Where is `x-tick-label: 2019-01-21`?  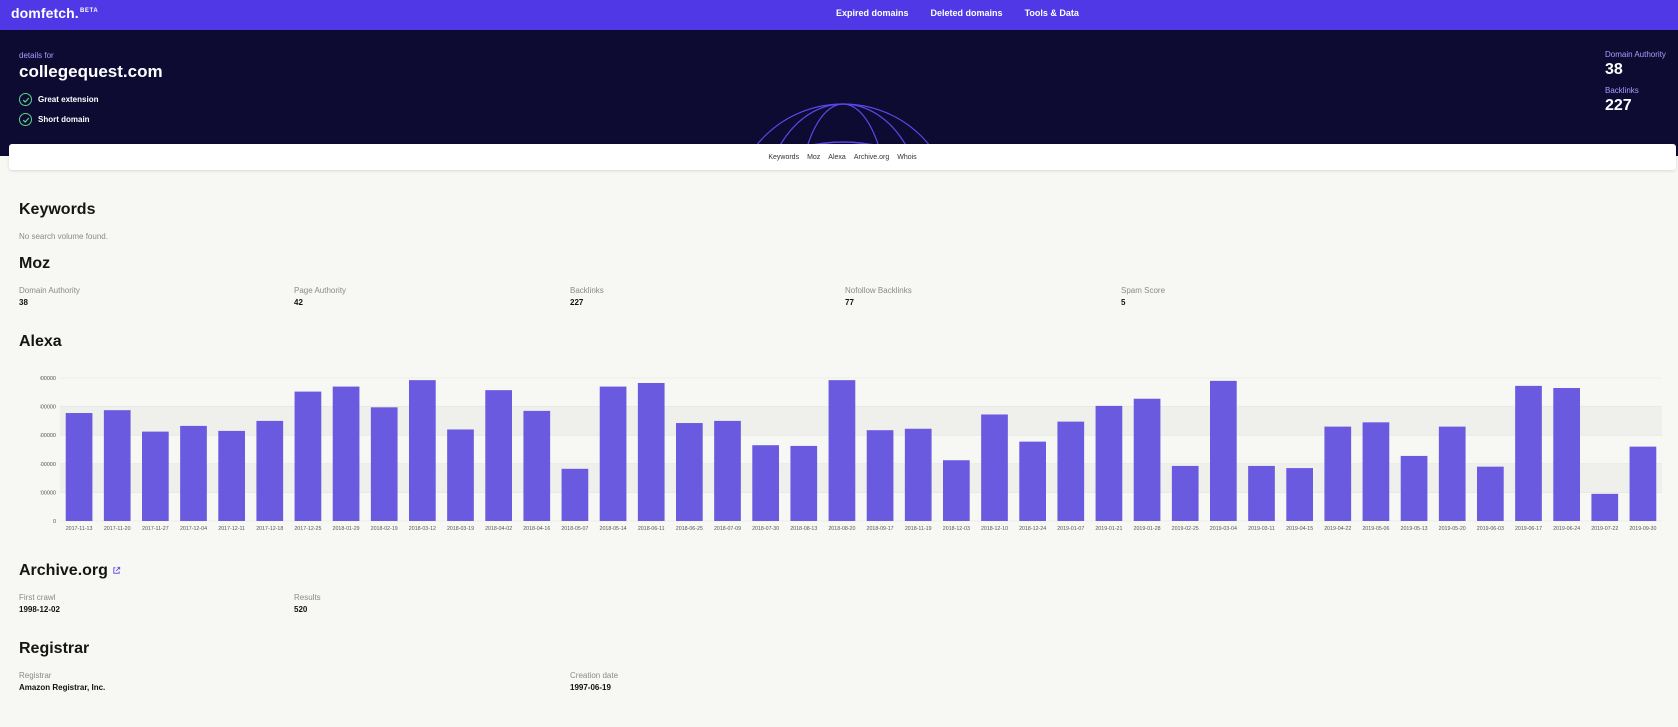
x-tick-label: 2019-01-21 is located at coordinates (1108, 529).